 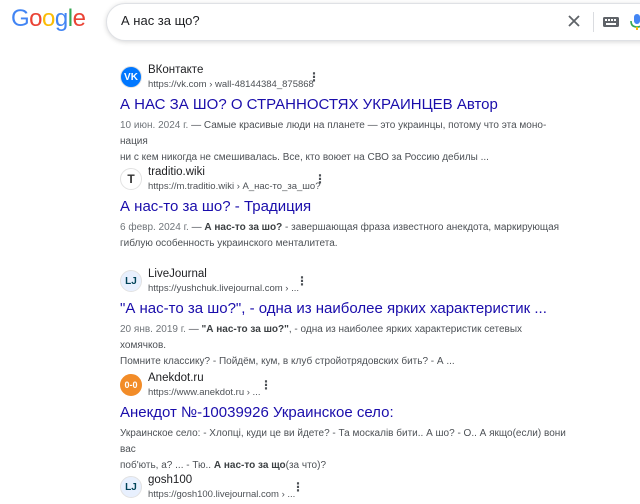 What do you see at coordinates (373, 22) in the screenshot?
I see `search-box: А нас за що?` at bounding box center [373, 22].